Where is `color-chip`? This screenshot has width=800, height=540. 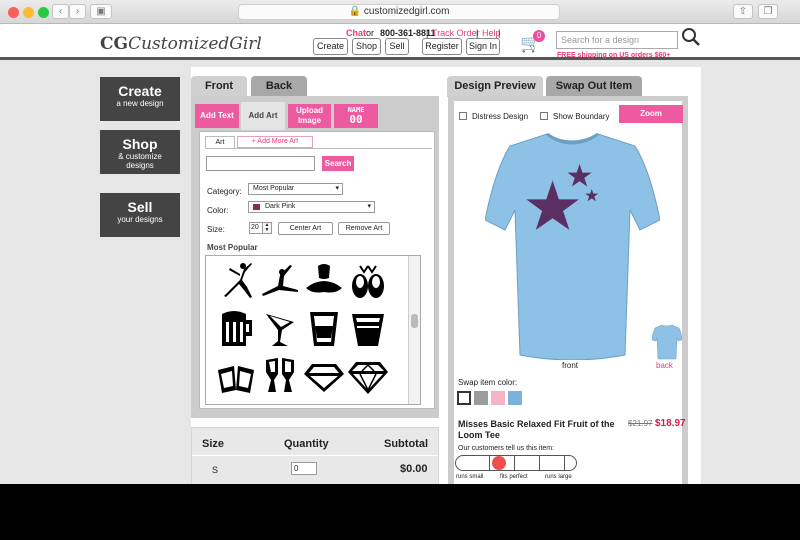
color-chip is located at coordinates (256, 207).